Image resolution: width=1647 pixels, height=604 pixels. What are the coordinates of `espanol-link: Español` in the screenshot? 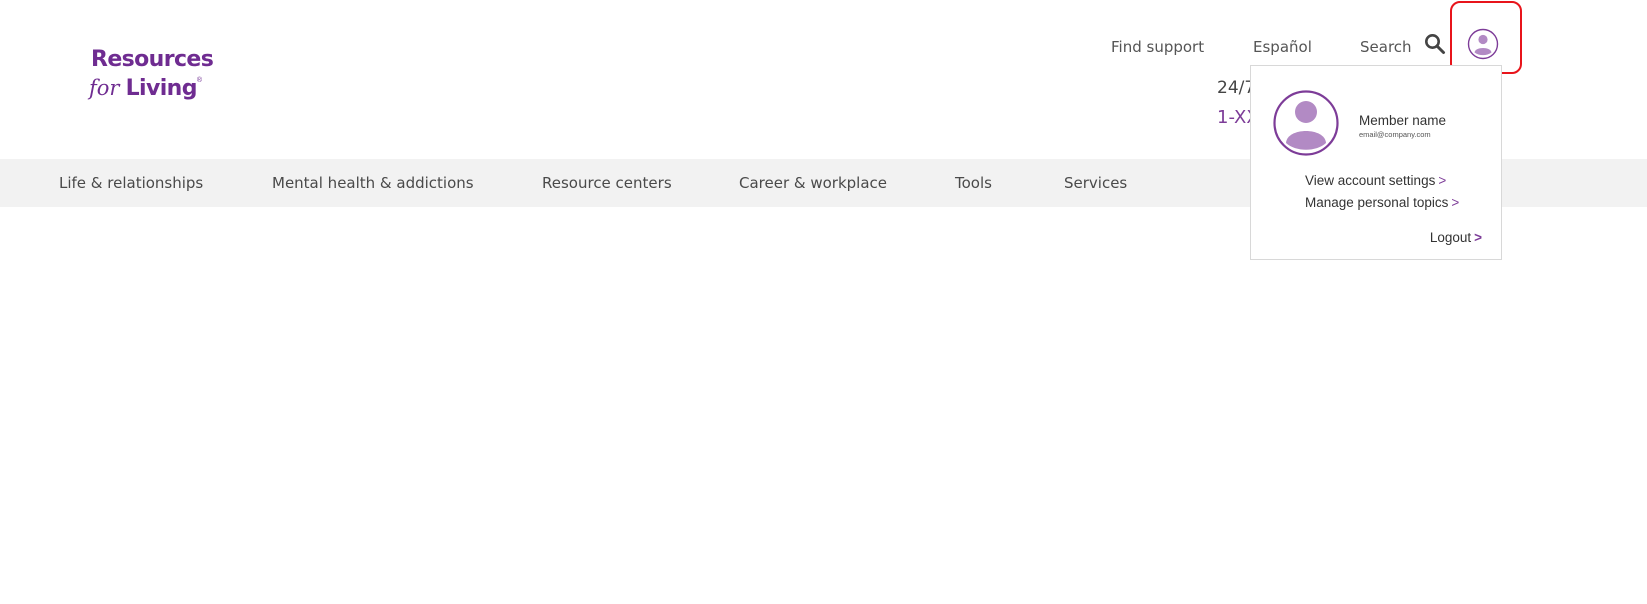 It's located at (1282, 47).